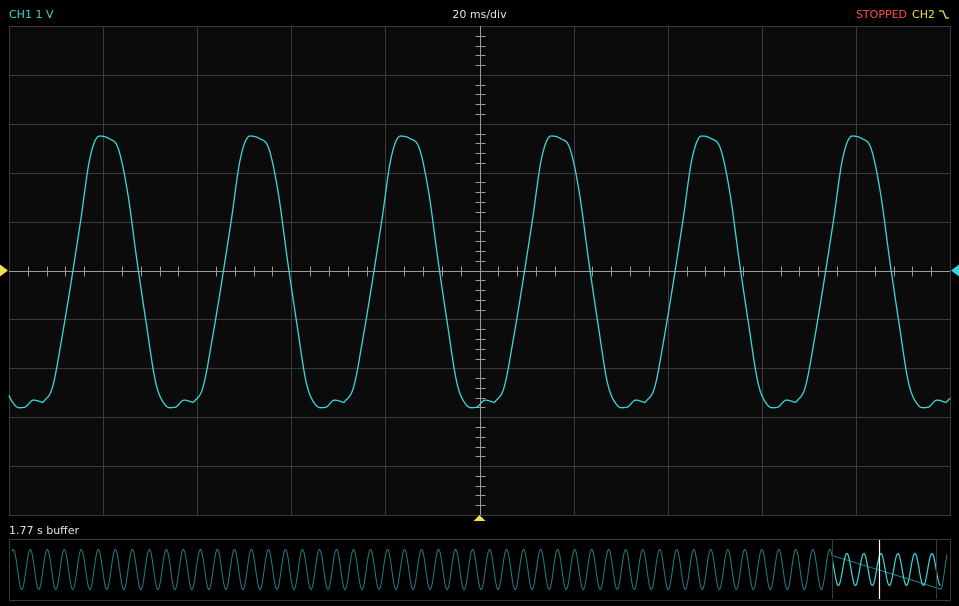 The image size is (959, 606). Describe the element at coordinates (44, 530) in the screenshot. I see `buffer-label: 1.77 s buffer` at that location.